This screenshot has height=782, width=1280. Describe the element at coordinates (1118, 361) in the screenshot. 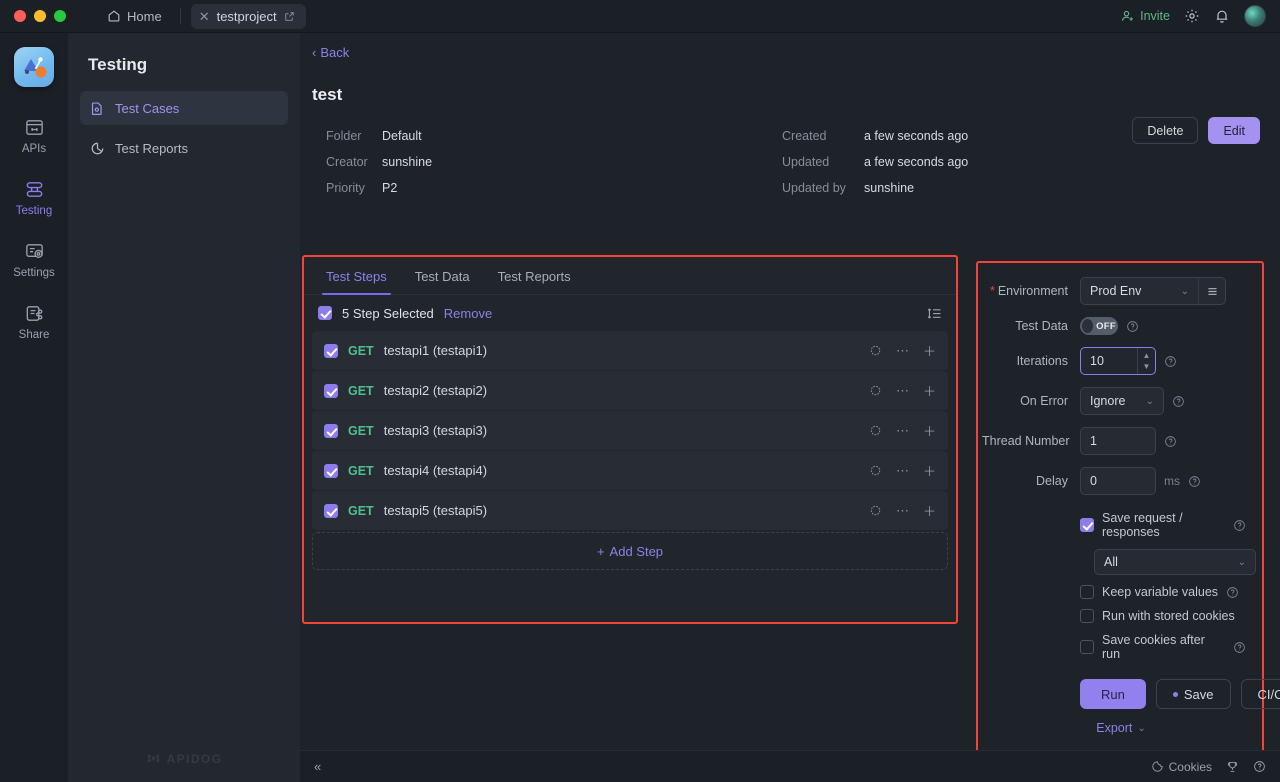

I see `iterations-stepper: 10 ▲ ▼` at that location.